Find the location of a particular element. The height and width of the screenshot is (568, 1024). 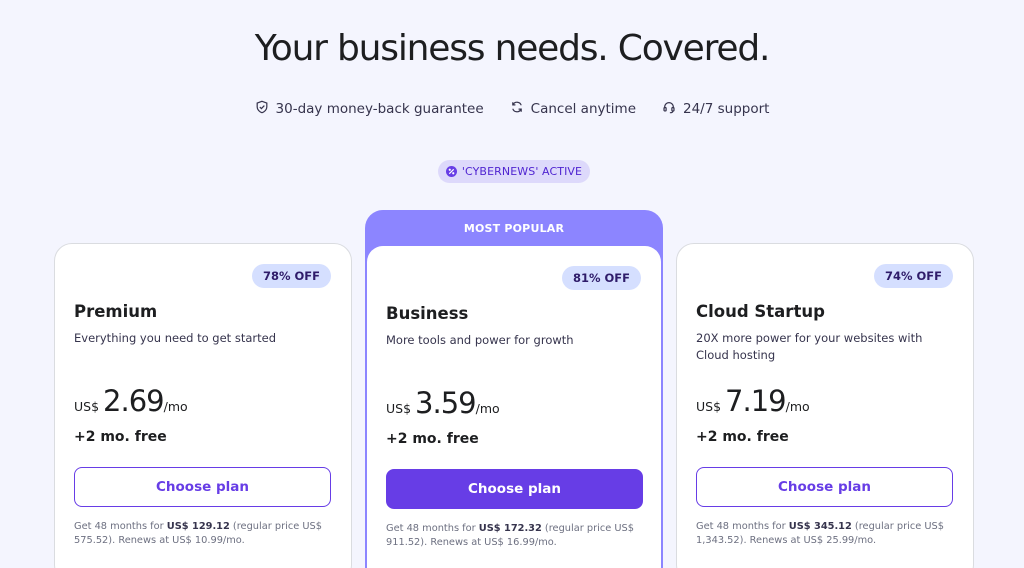

price-amount: 3.59 is located at coordinates (446, 403).